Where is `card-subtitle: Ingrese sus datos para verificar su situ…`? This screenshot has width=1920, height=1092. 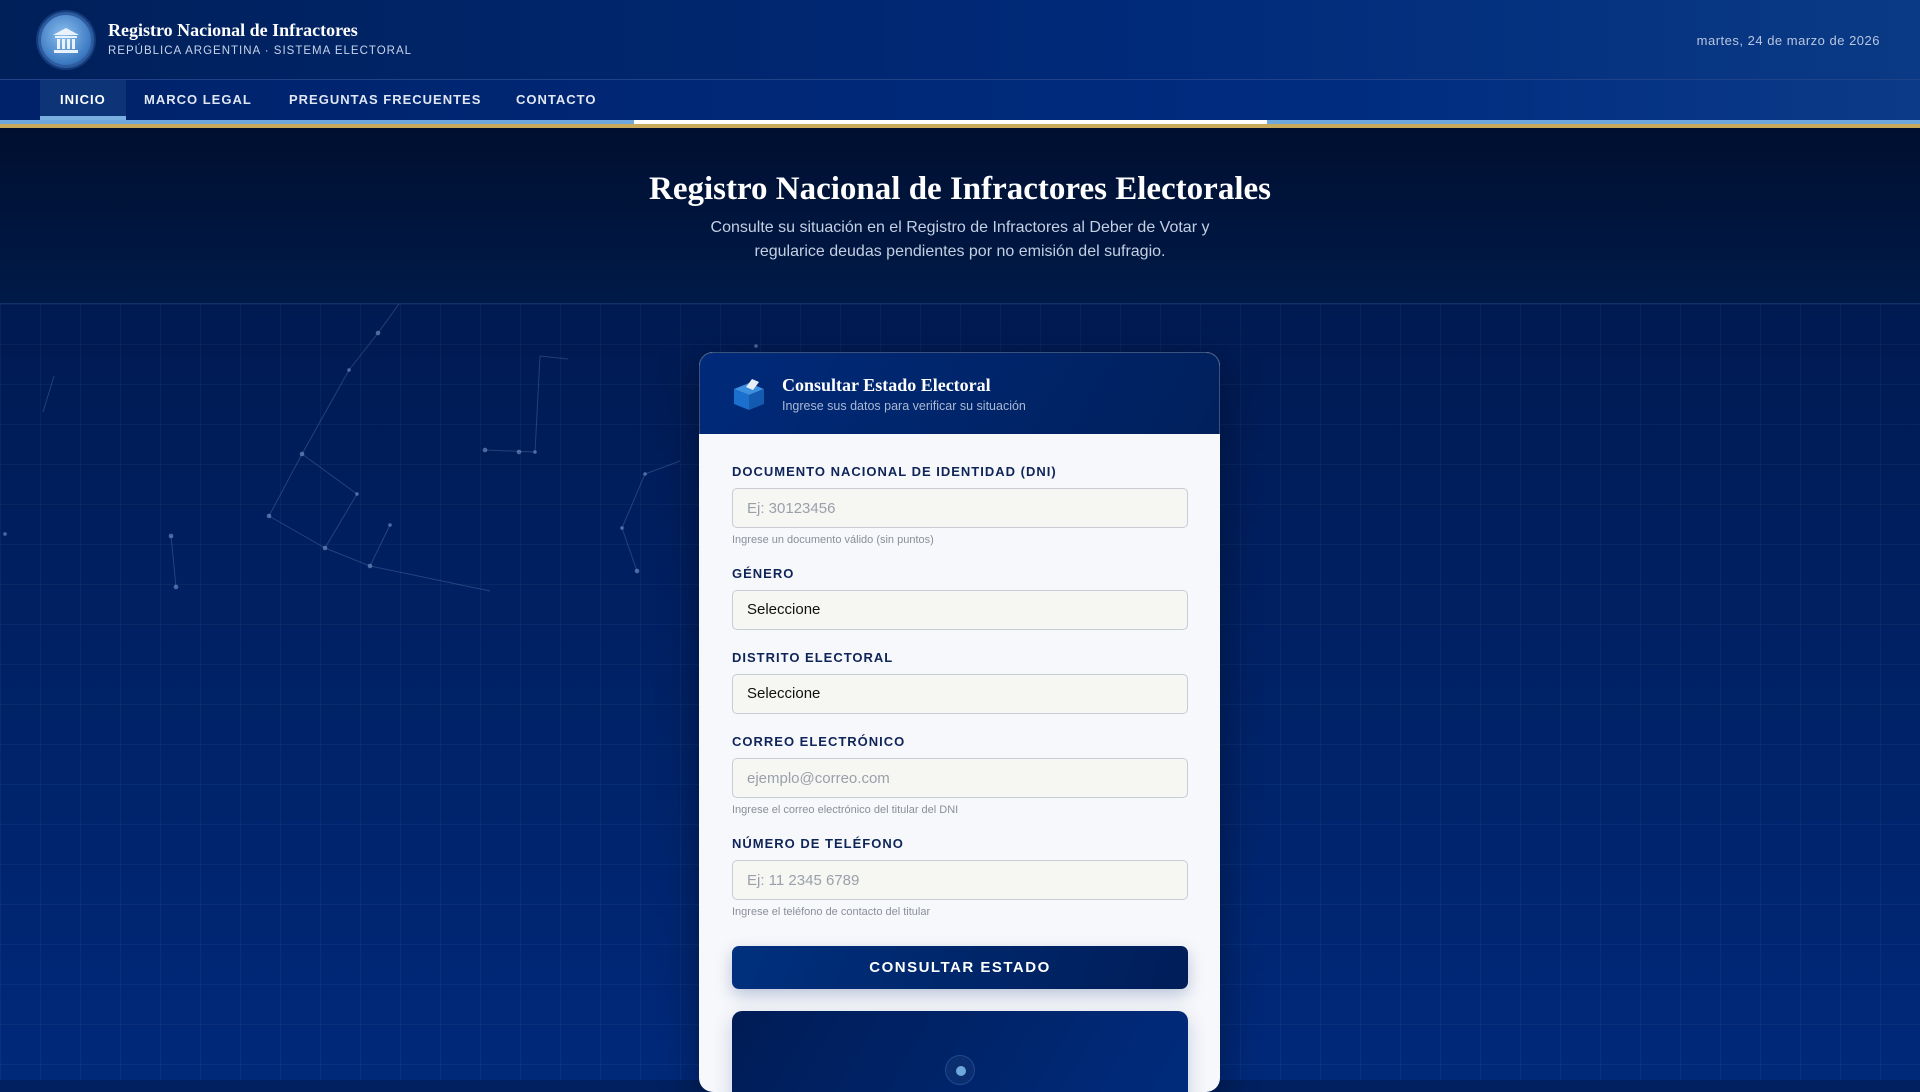
card-subtitle: Ingrese sus datos para verificar su situ… is located at coordinates (904, 406).